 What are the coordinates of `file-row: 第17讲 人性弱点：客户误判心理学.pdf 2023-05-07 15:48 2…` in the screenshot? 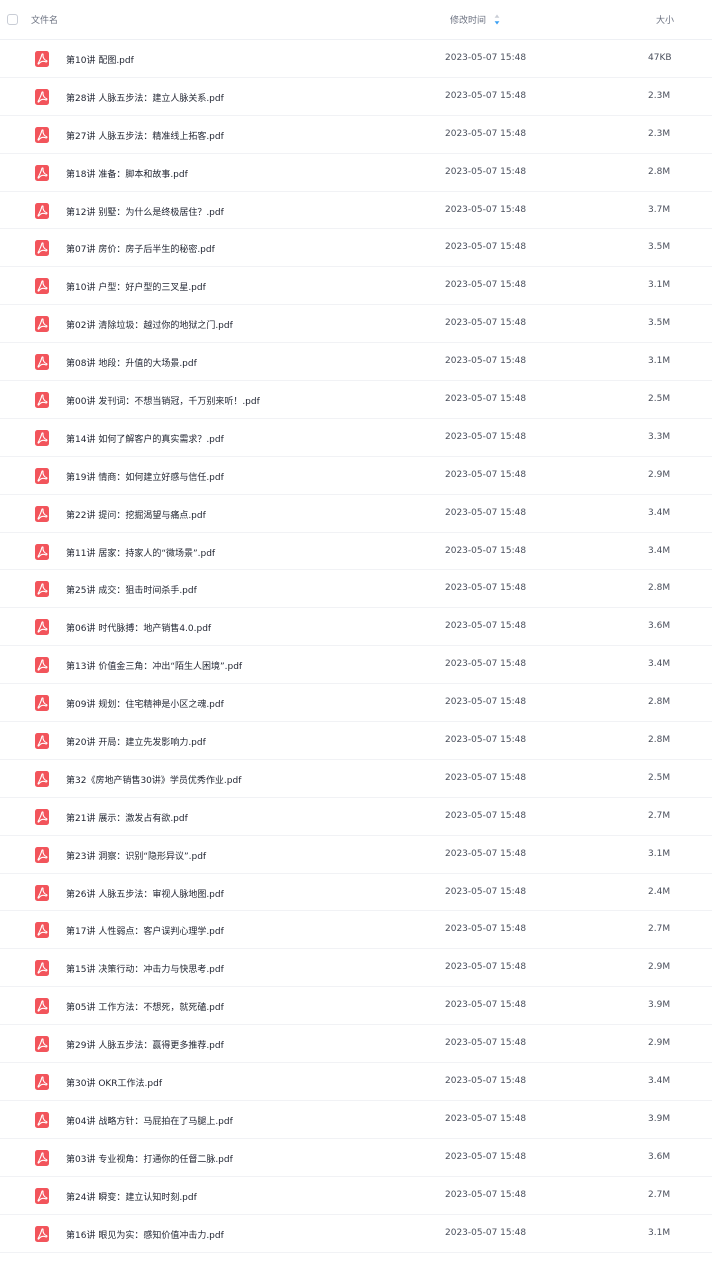 It's located at (356, 930).